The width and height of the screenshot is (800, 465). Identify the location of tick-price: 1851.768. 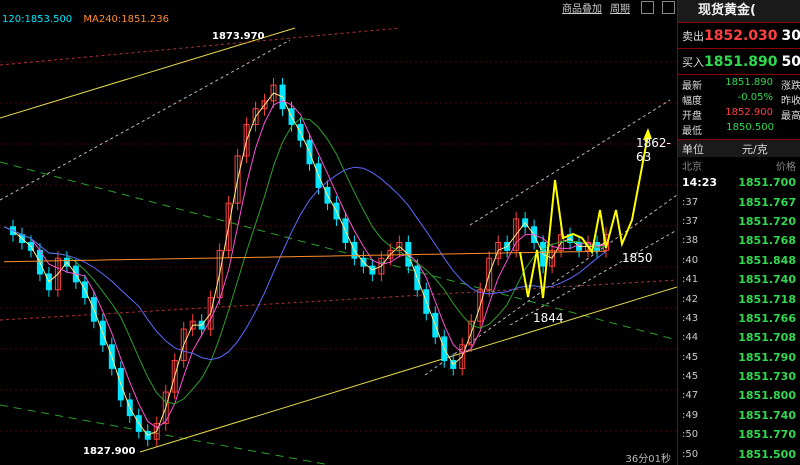
(767, 241).